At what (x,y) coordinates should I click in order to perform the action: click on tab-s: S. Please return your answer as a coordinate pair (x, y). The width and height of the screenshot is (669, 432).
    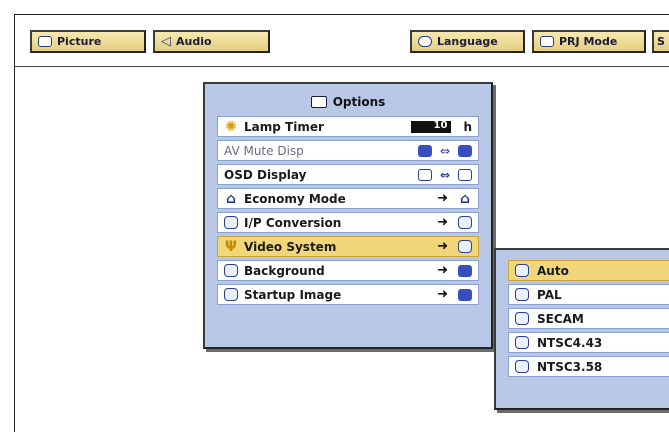
    Looking at the image, I should click on (660, 41).